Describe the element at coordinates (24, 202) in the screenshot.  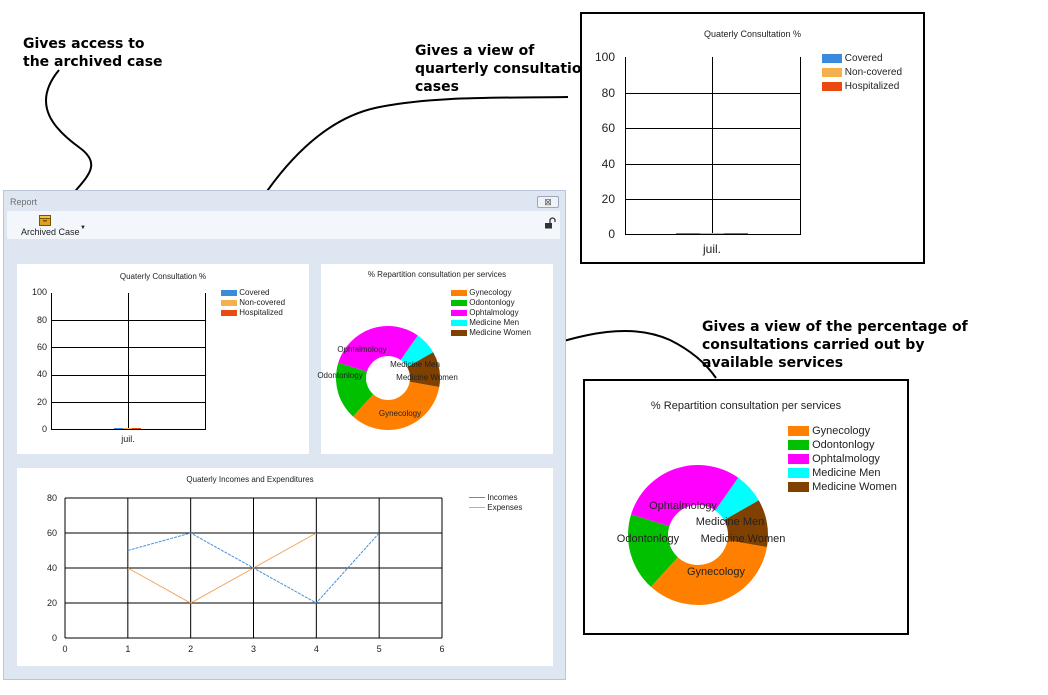
I see `window-title: Report` at that location.